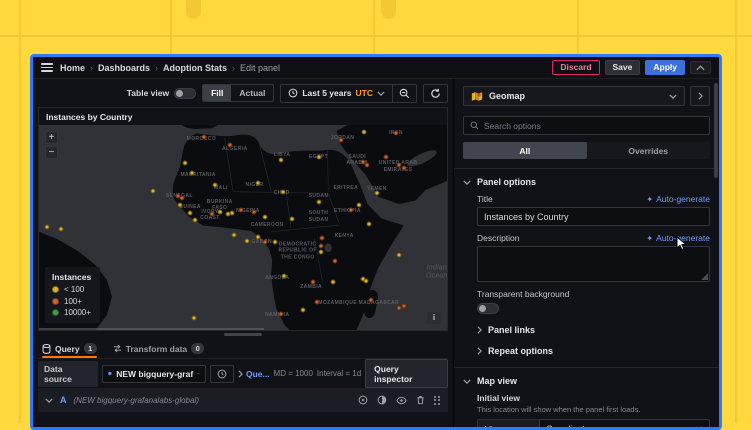 This screenshot has height=430, width=752. What do you see at coordinates (420, 400) in the screenshot?
I see `trash-icon` at bounding box center [420, 400].